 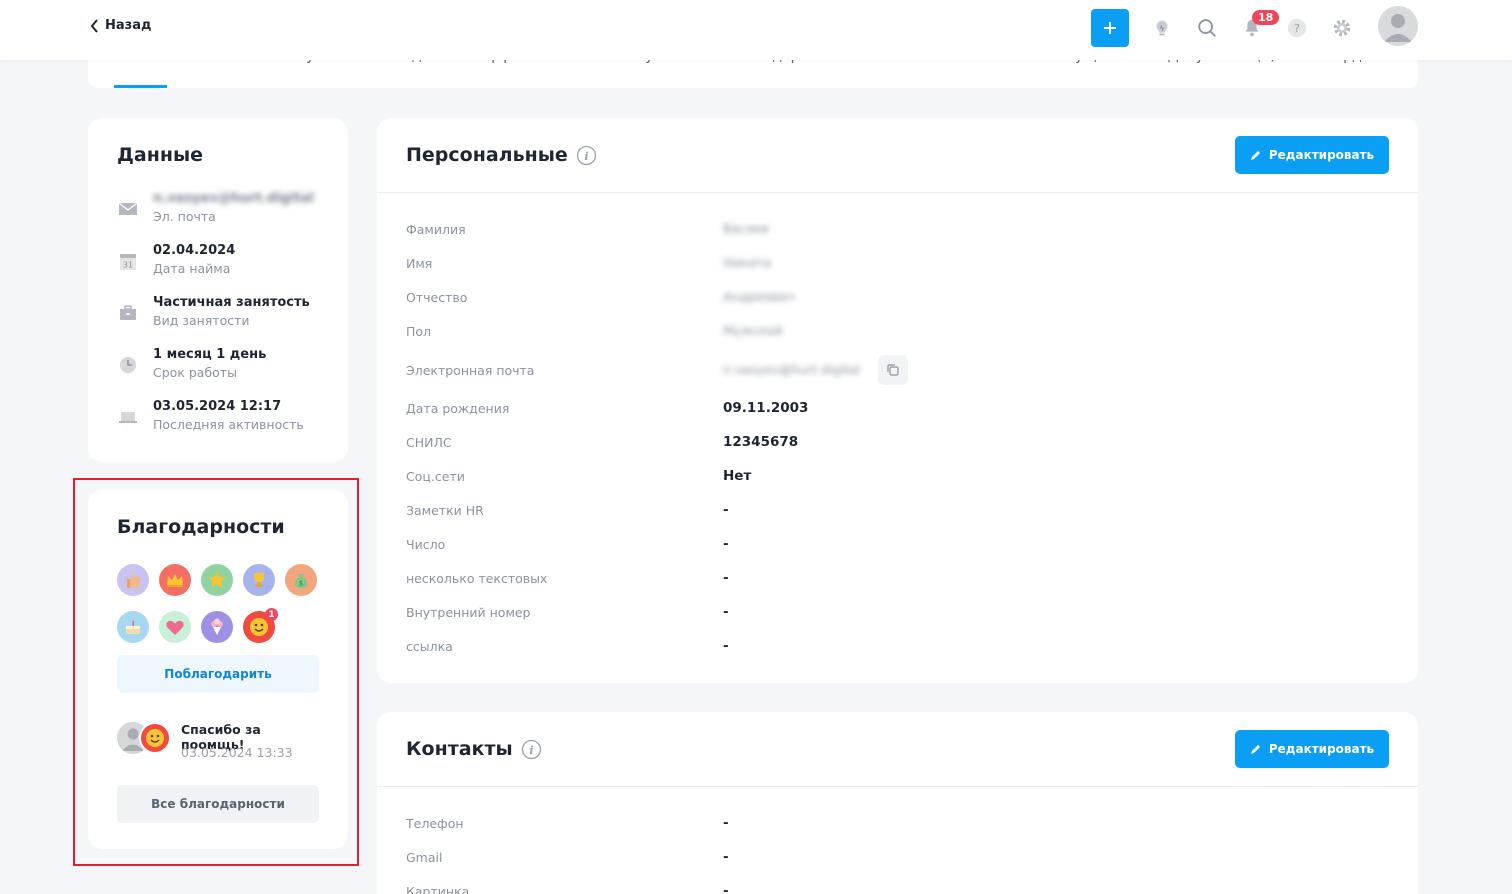 What do you see at coordinates (896, 231) in the screenshot?
I see `personal-field-row: Фамилия Васяев` at bounding box center [896, 231].